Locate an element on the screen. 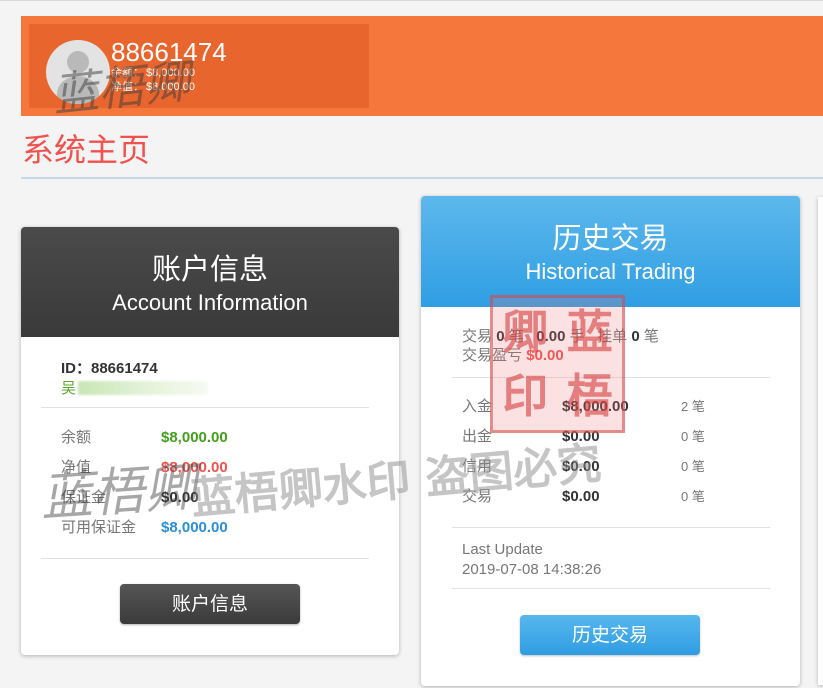  history-card-header: 历史交易 Historical Trading is located at coordinates (610, 251).